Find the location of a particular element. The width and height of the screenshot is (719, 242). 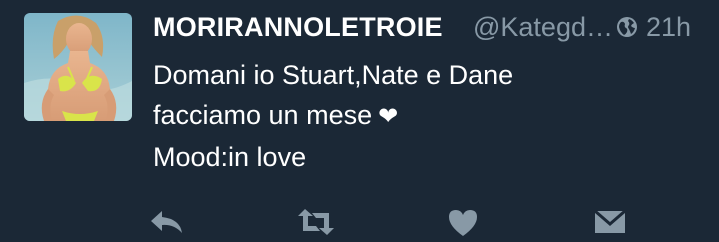

reply-icon is located at coordinates (168, 222).